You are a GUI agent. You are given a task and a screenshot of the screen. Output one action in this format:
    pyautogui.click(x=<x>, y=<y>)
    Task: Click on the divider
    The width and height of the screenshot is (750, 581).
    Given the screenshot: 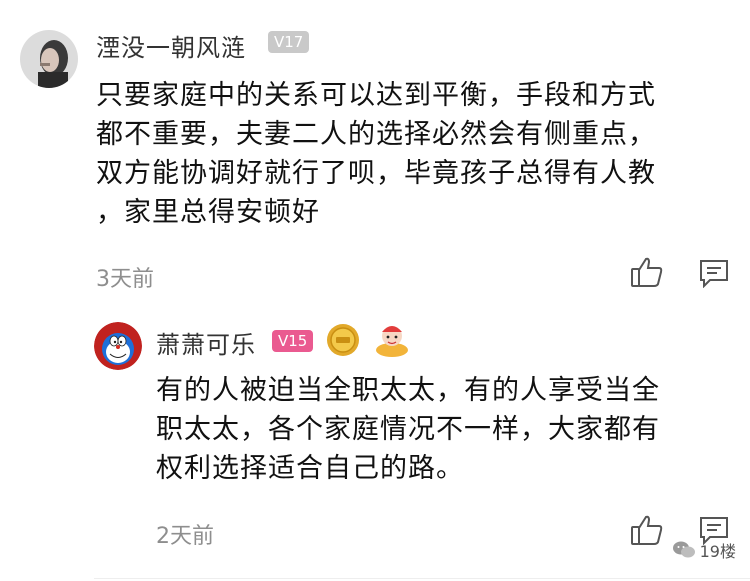 What is the action you would take?
    pyautogui.click(x=422, y=578)
    